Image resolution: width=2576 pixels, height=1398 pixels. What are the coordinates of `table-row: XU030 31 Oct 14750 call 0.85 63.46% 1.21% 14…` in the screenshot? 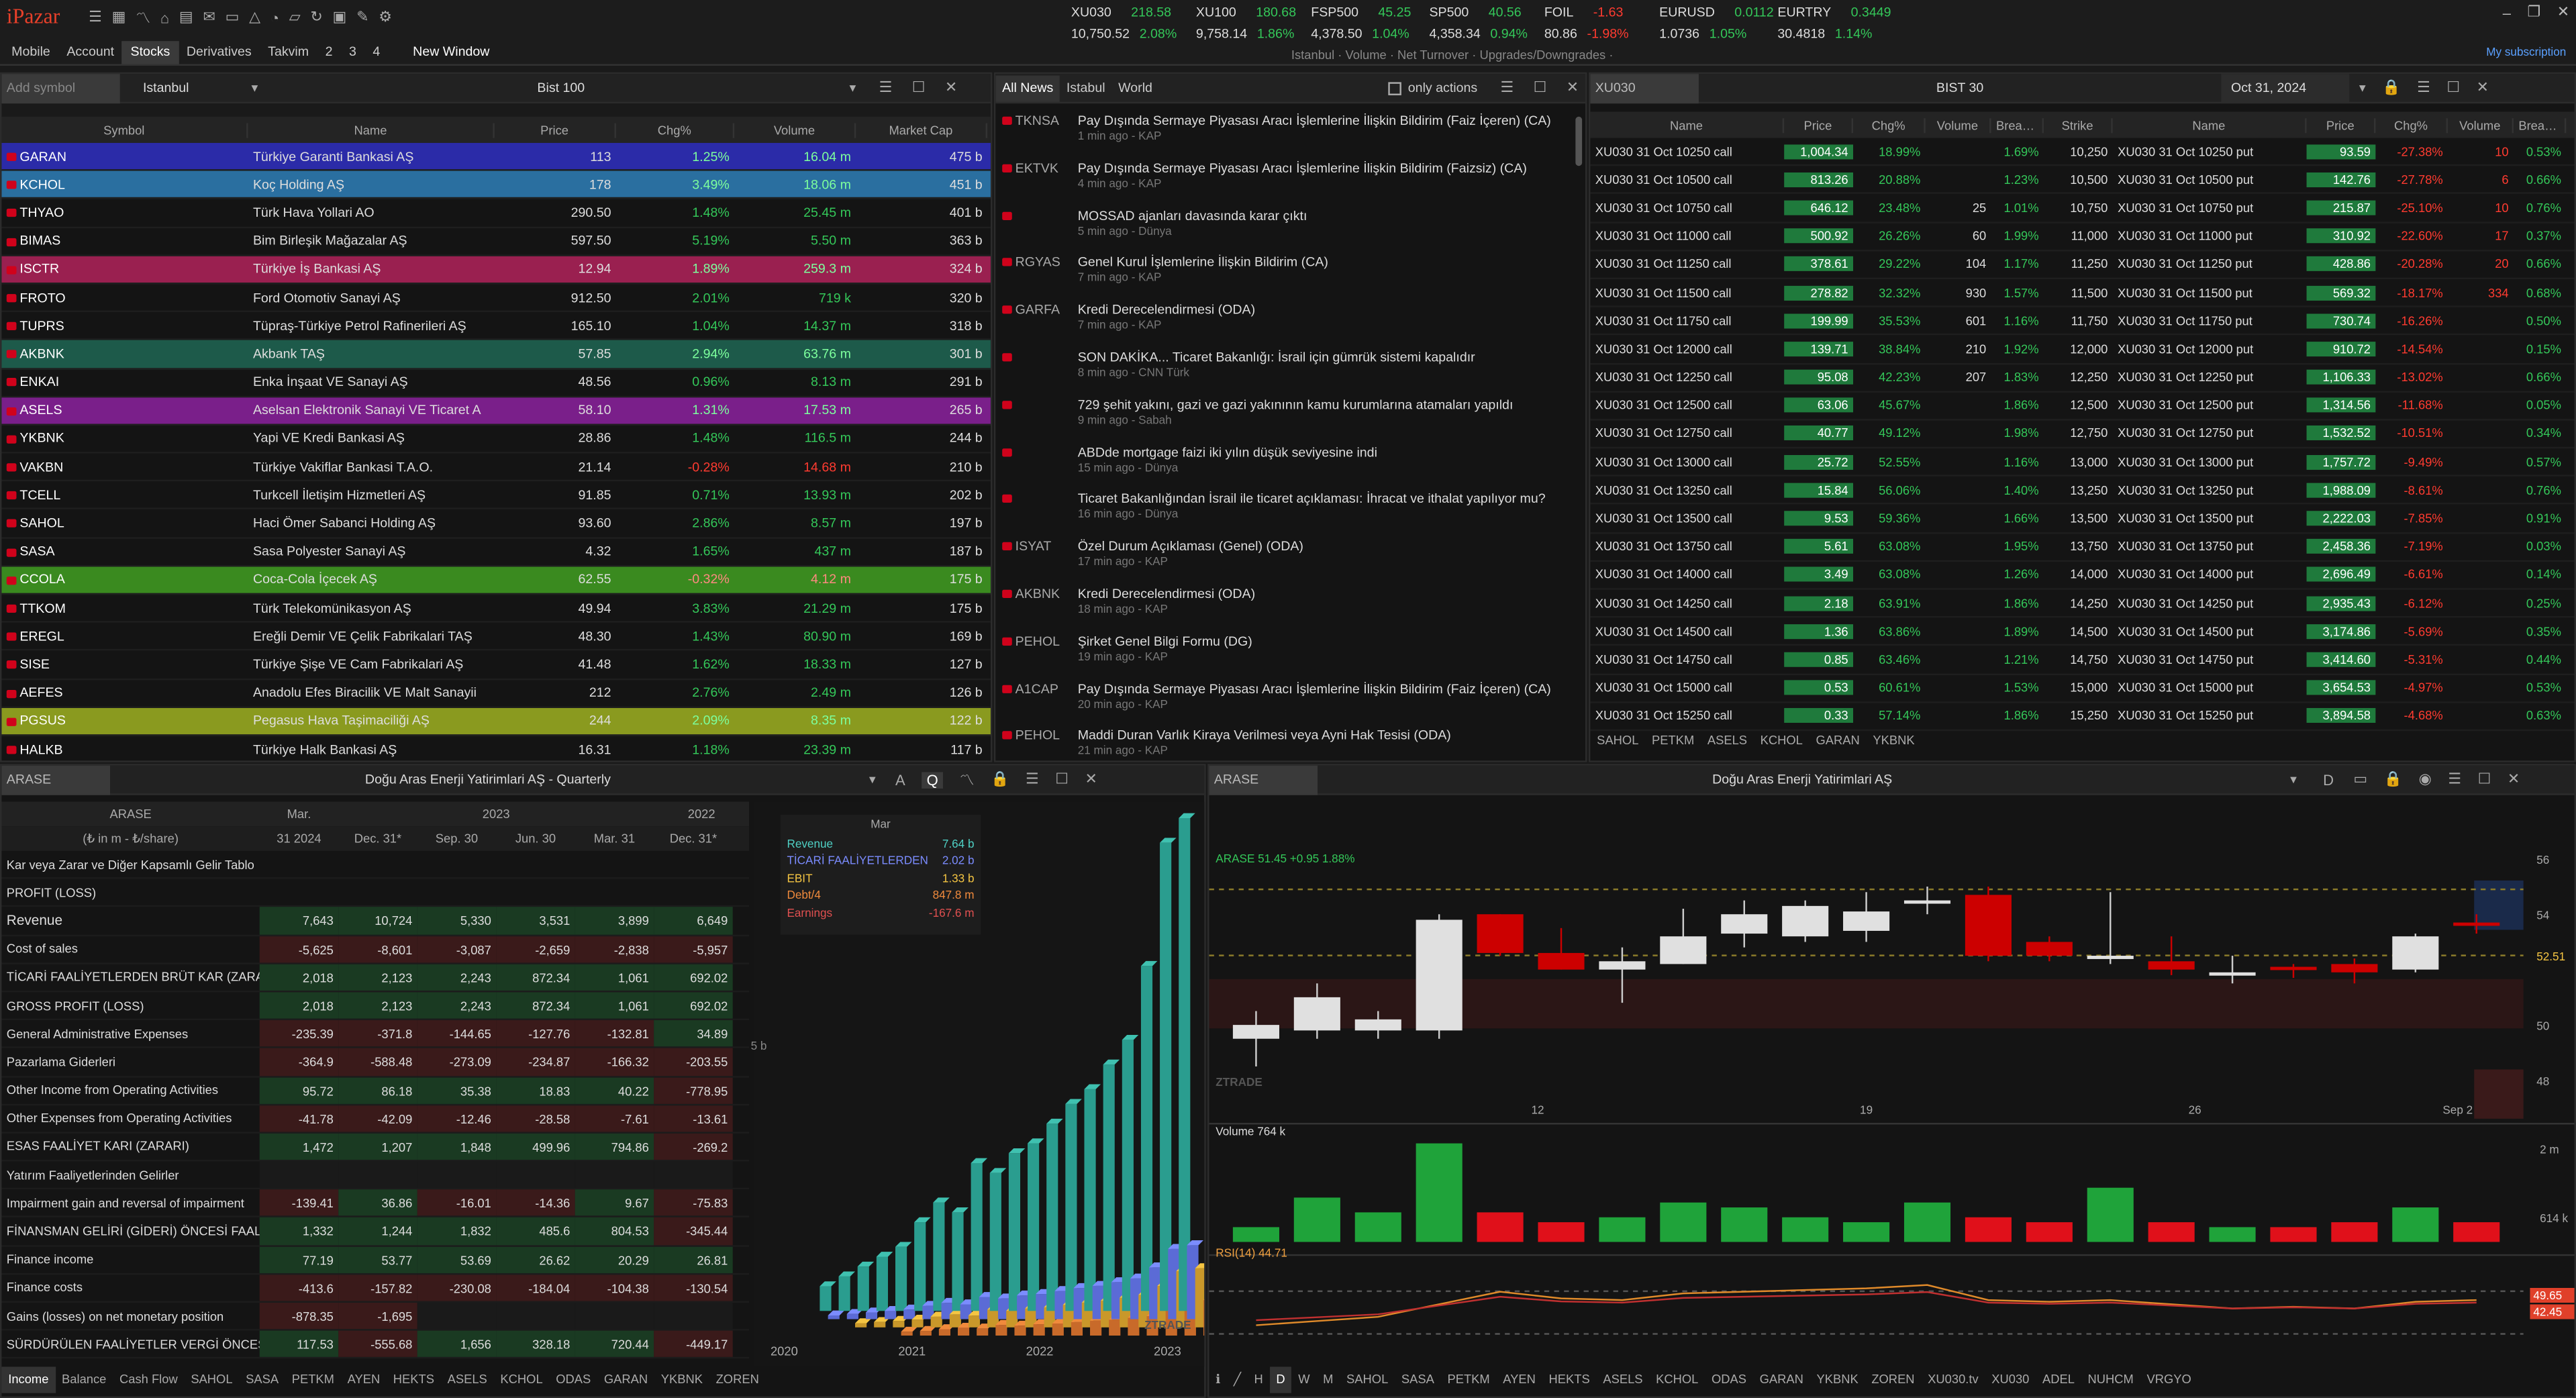 It's located at (2082, 661).